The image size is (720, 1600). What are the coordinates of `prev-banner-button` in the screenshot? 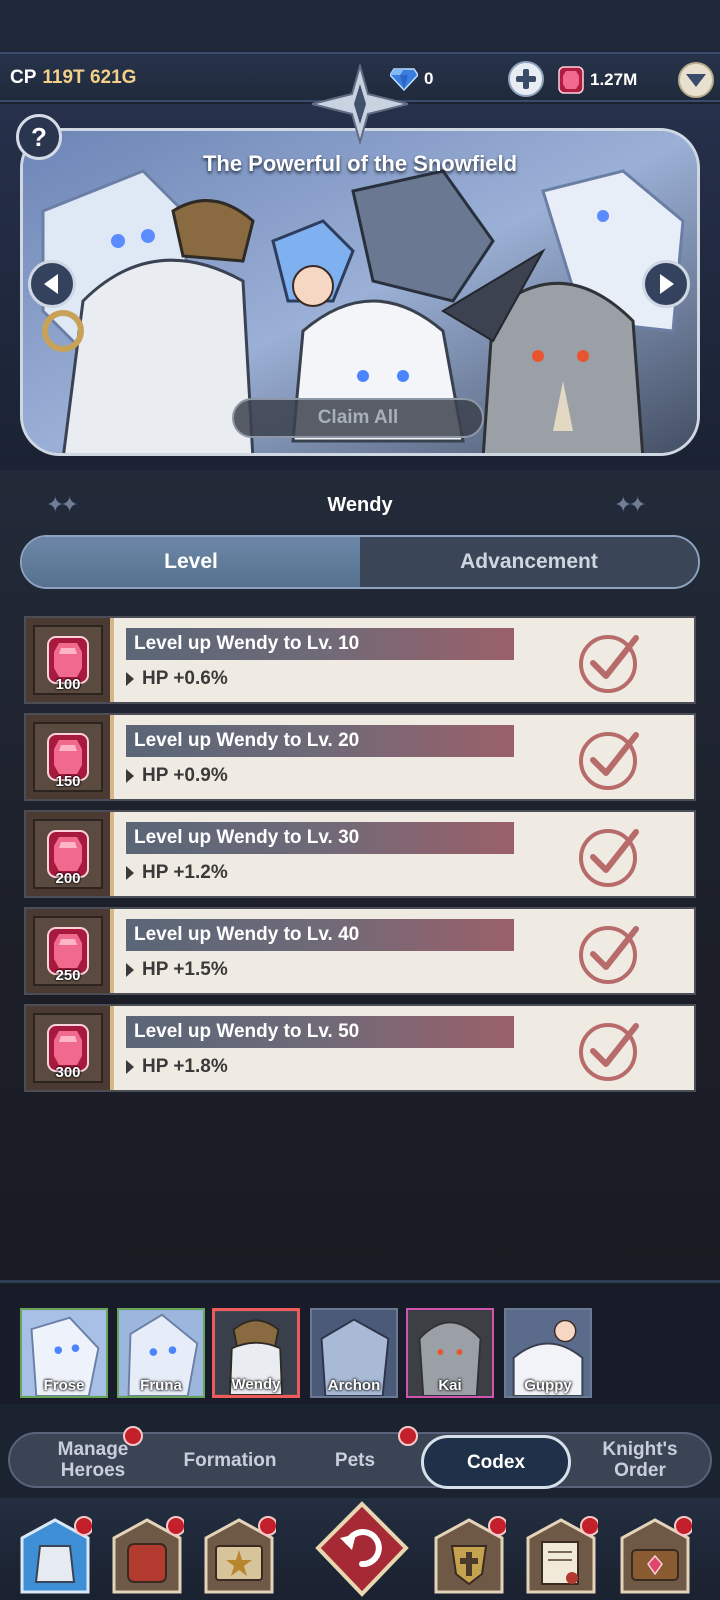 It's located at (52, 284).